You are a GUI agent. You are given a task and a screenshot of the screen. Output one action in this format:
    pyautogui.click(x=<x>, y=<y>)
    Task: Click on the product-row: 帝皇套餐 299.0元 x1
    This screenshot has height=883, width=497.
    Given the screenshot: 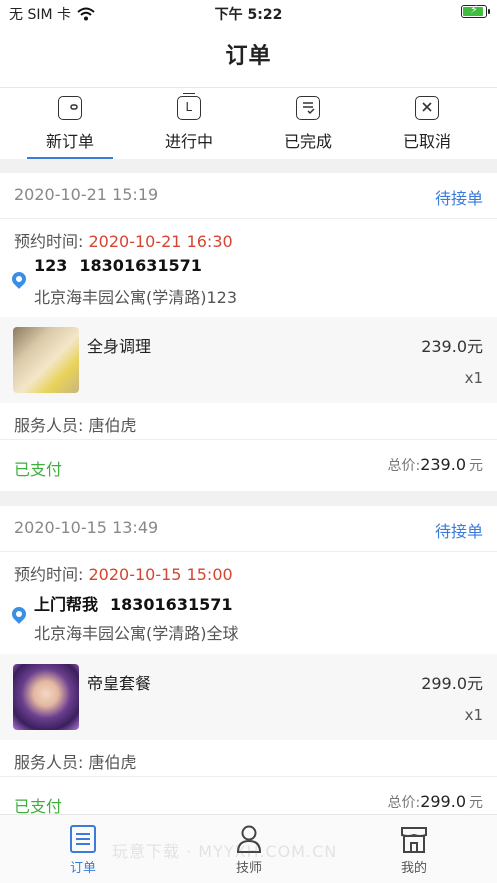 What is the action you would take?
    pyautogui.click(x=248, y=697)
    